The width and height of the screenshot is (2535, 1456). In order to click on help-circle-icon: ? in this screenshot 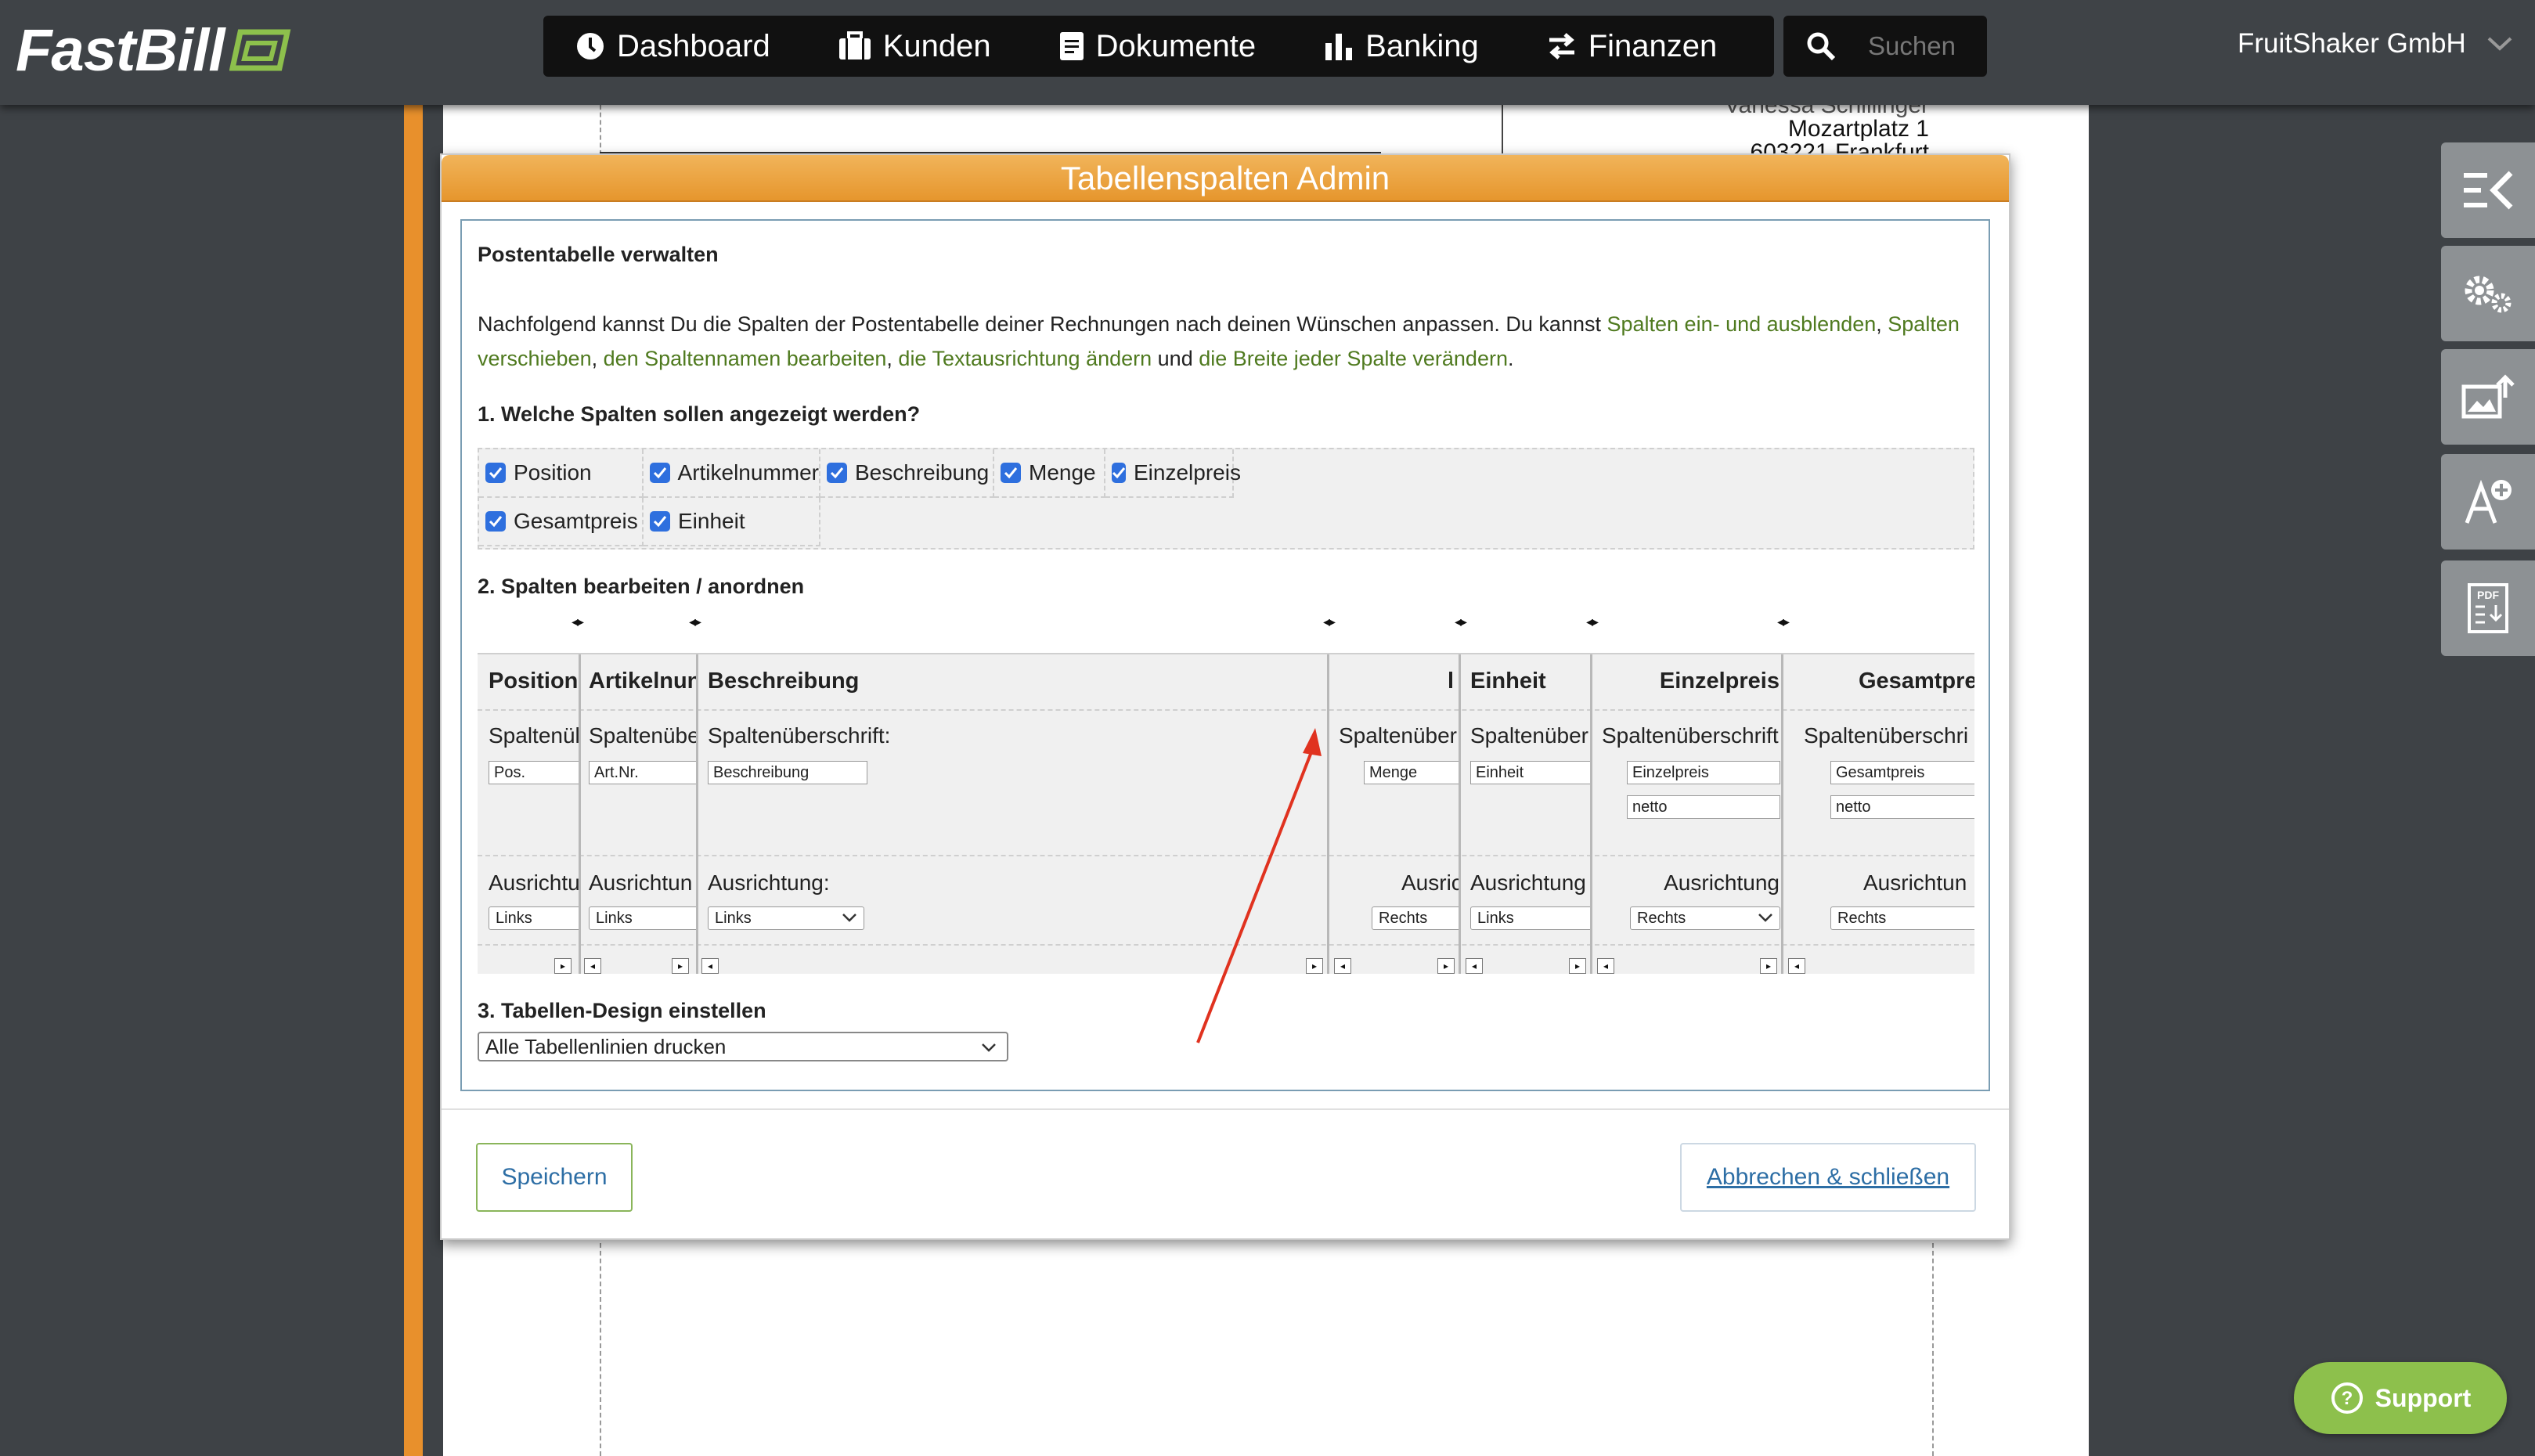, I will do `click(2347, 1398)`.